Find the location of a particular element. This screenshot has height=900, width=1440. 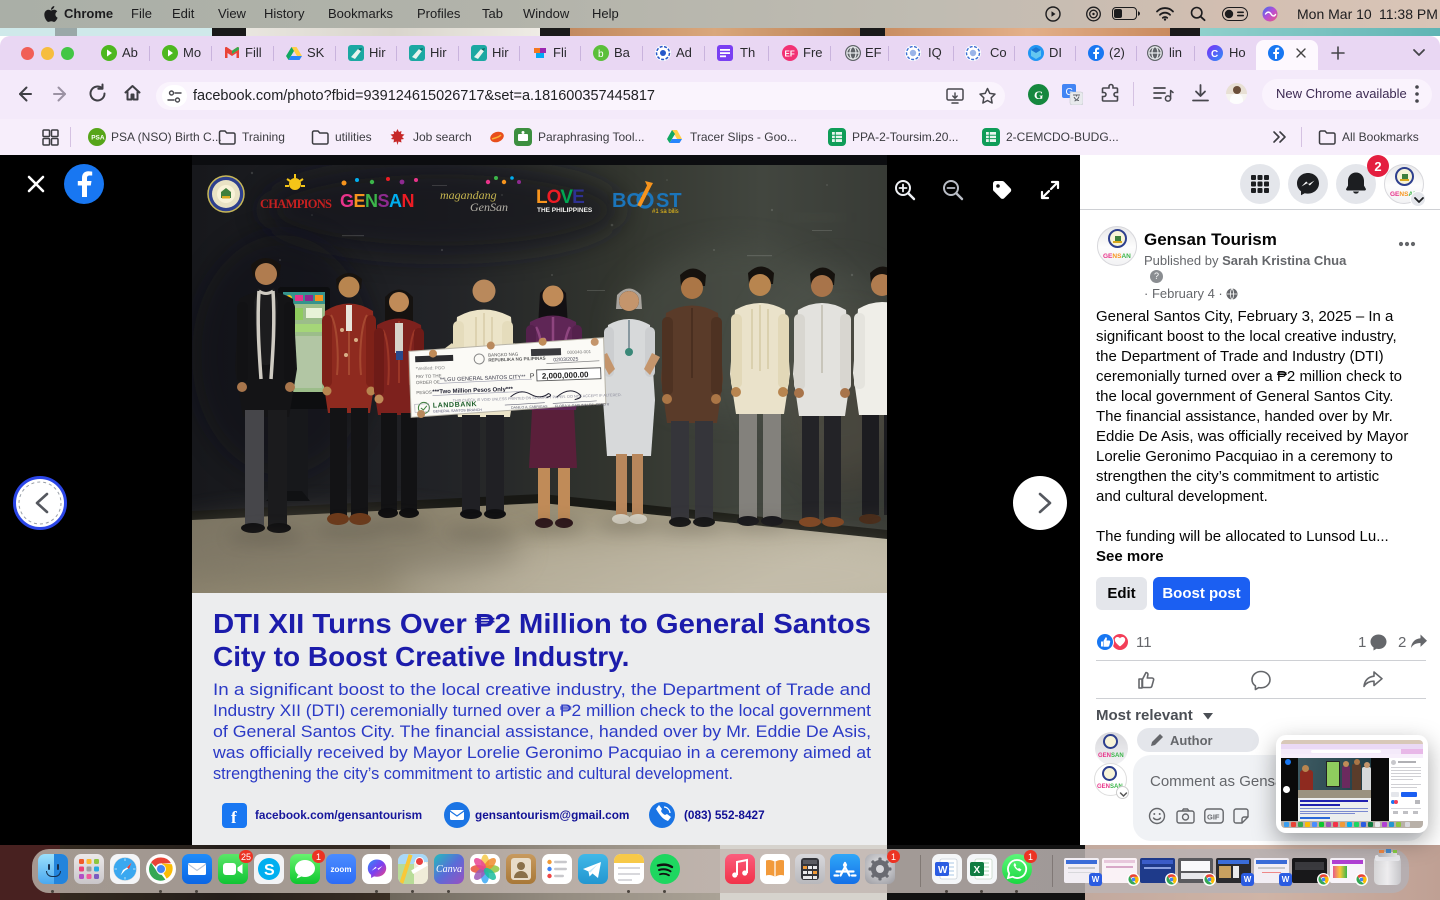

svg-text: facebook.com/gensantourism is located at coordinates (338, 815).